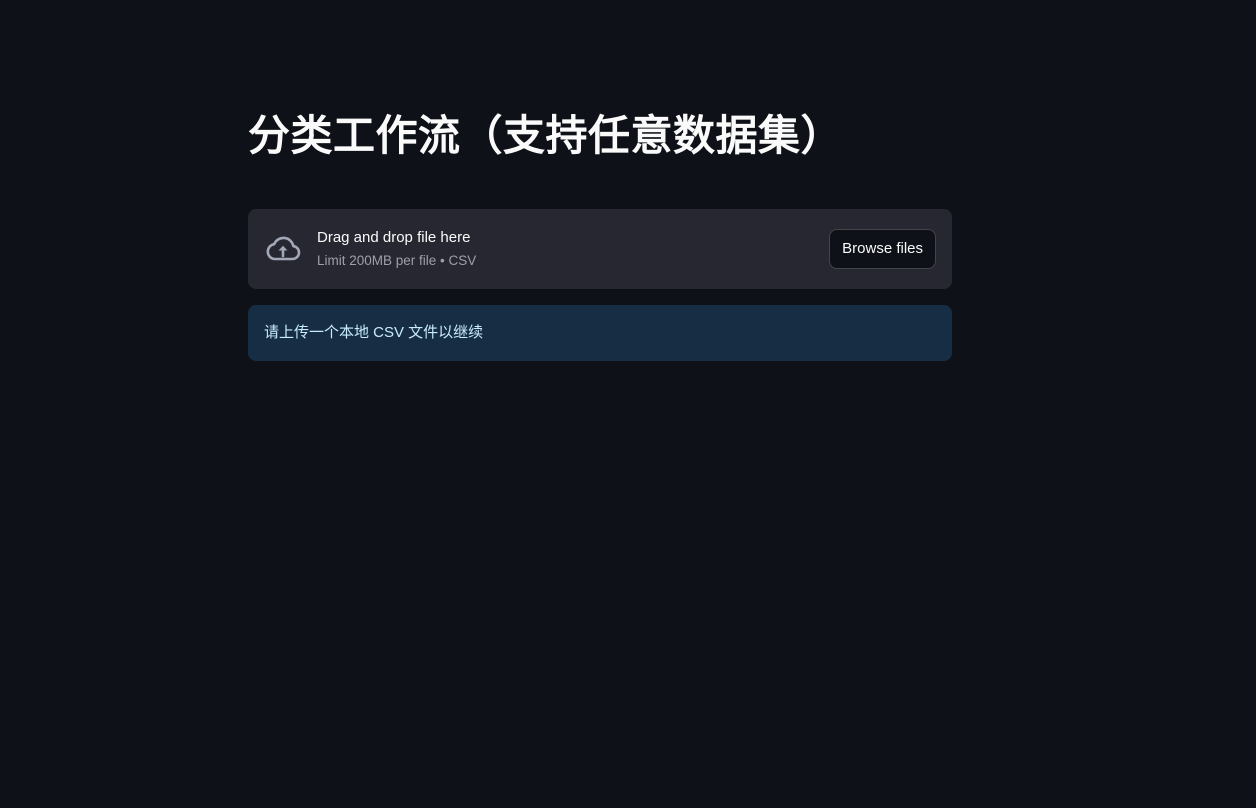 This screenshot has width=1256, height=808. Describe the element at coordinates (546, 135) in the screenshot. I see `page-title: 分类工作流（支持任意数据集）` at that location.